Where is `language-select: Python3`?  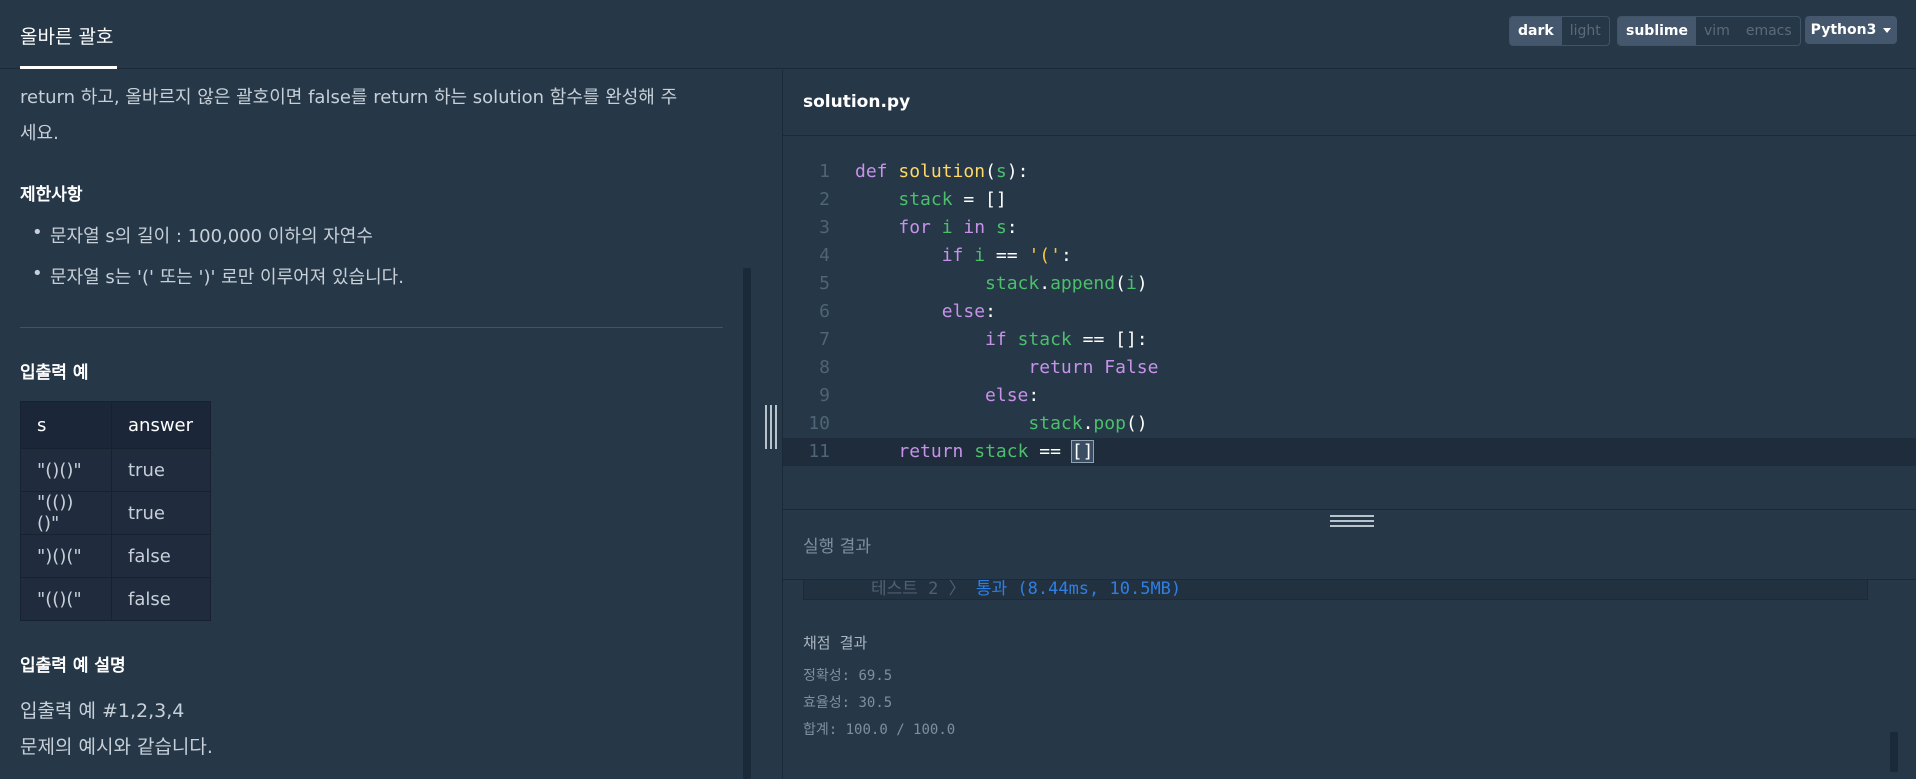 language-select: Python3 is located at coordinates (1851, 30).